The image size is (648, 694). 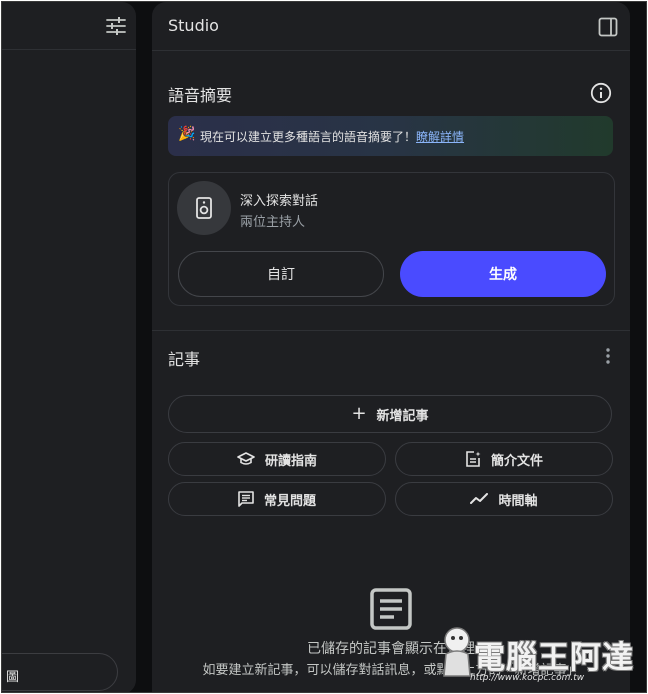 I want to click on study-guide-button: 研讀指南, so click(x=277, y=459).